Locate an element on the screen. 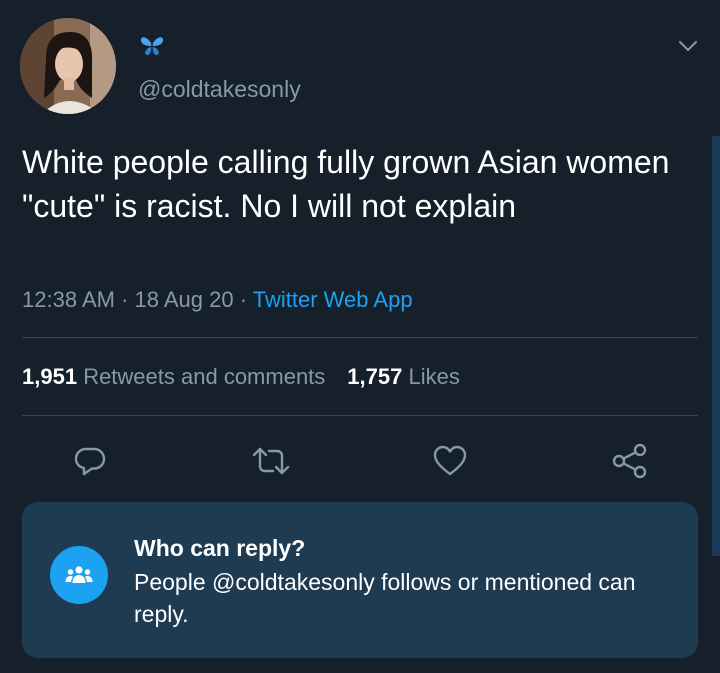 The image size is (720, 673). tweet-source-link: Twitter Web App is located at coordinates (333, 299).